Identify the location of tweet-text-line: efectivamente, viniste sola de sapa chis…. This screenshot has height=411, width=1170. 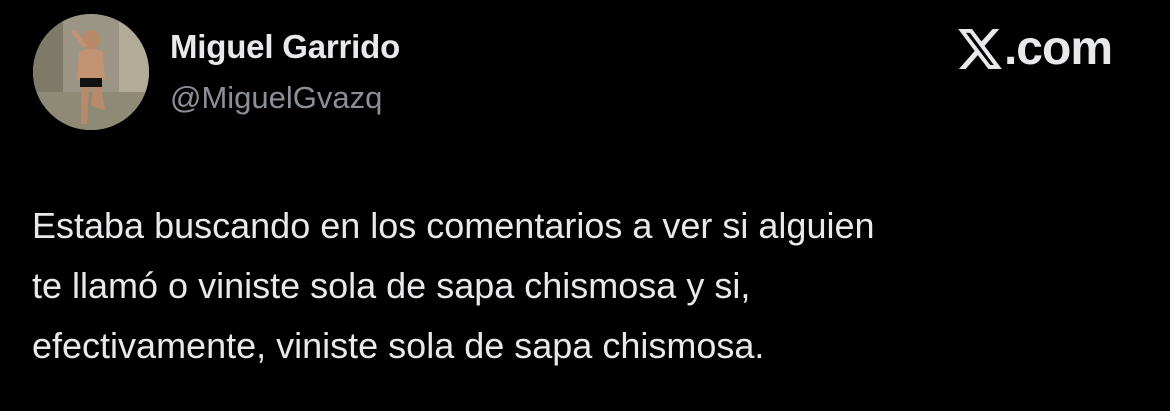
(398, 345).